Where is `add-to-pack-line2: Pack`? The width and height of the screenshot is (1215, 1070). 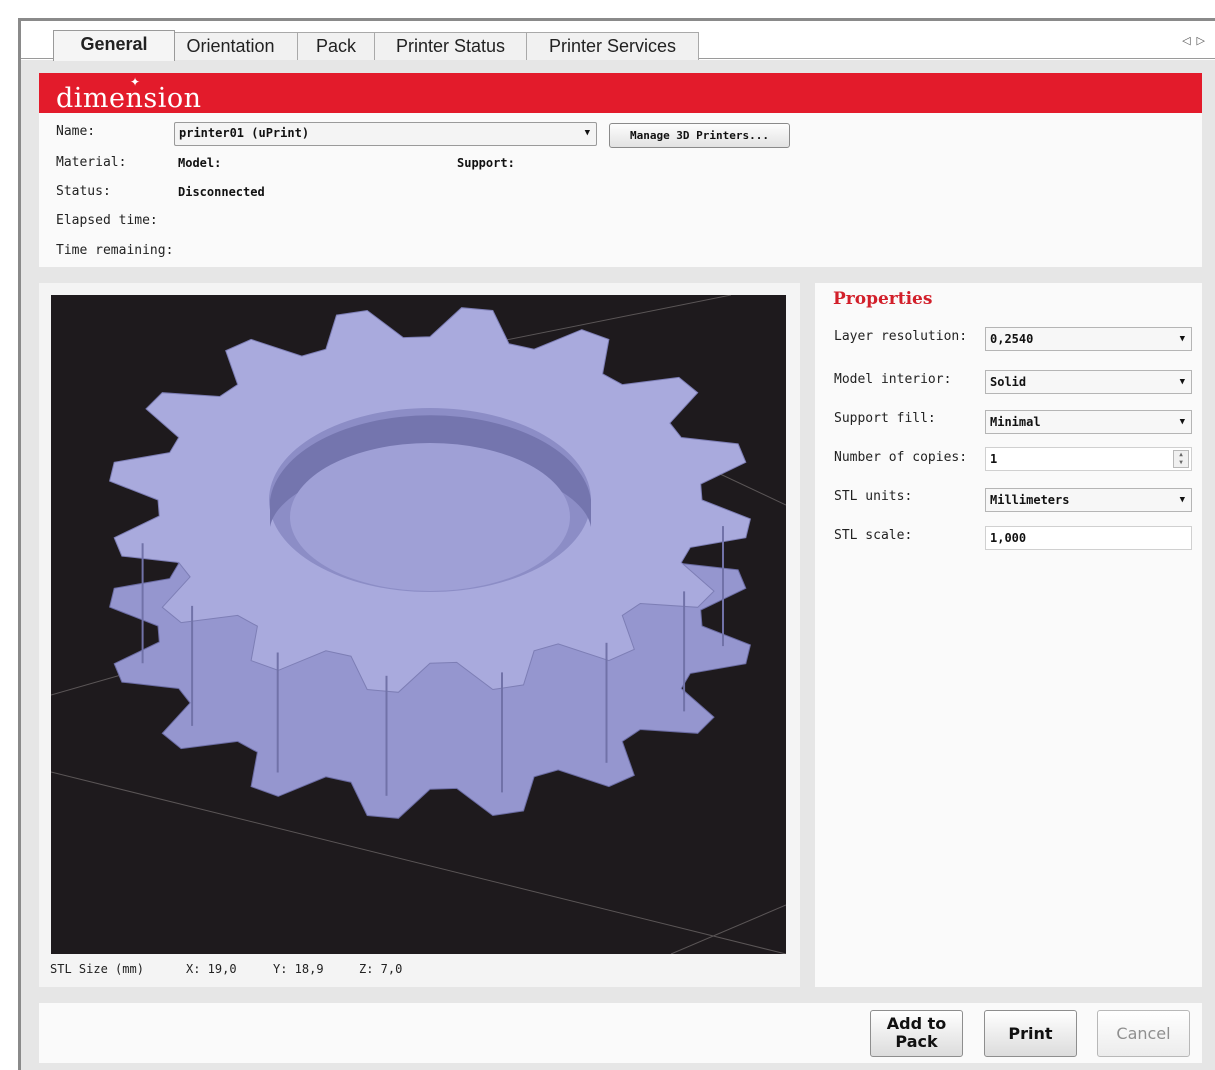 add-to-pack-line2: Pack is located at coordinates (916, 1041).